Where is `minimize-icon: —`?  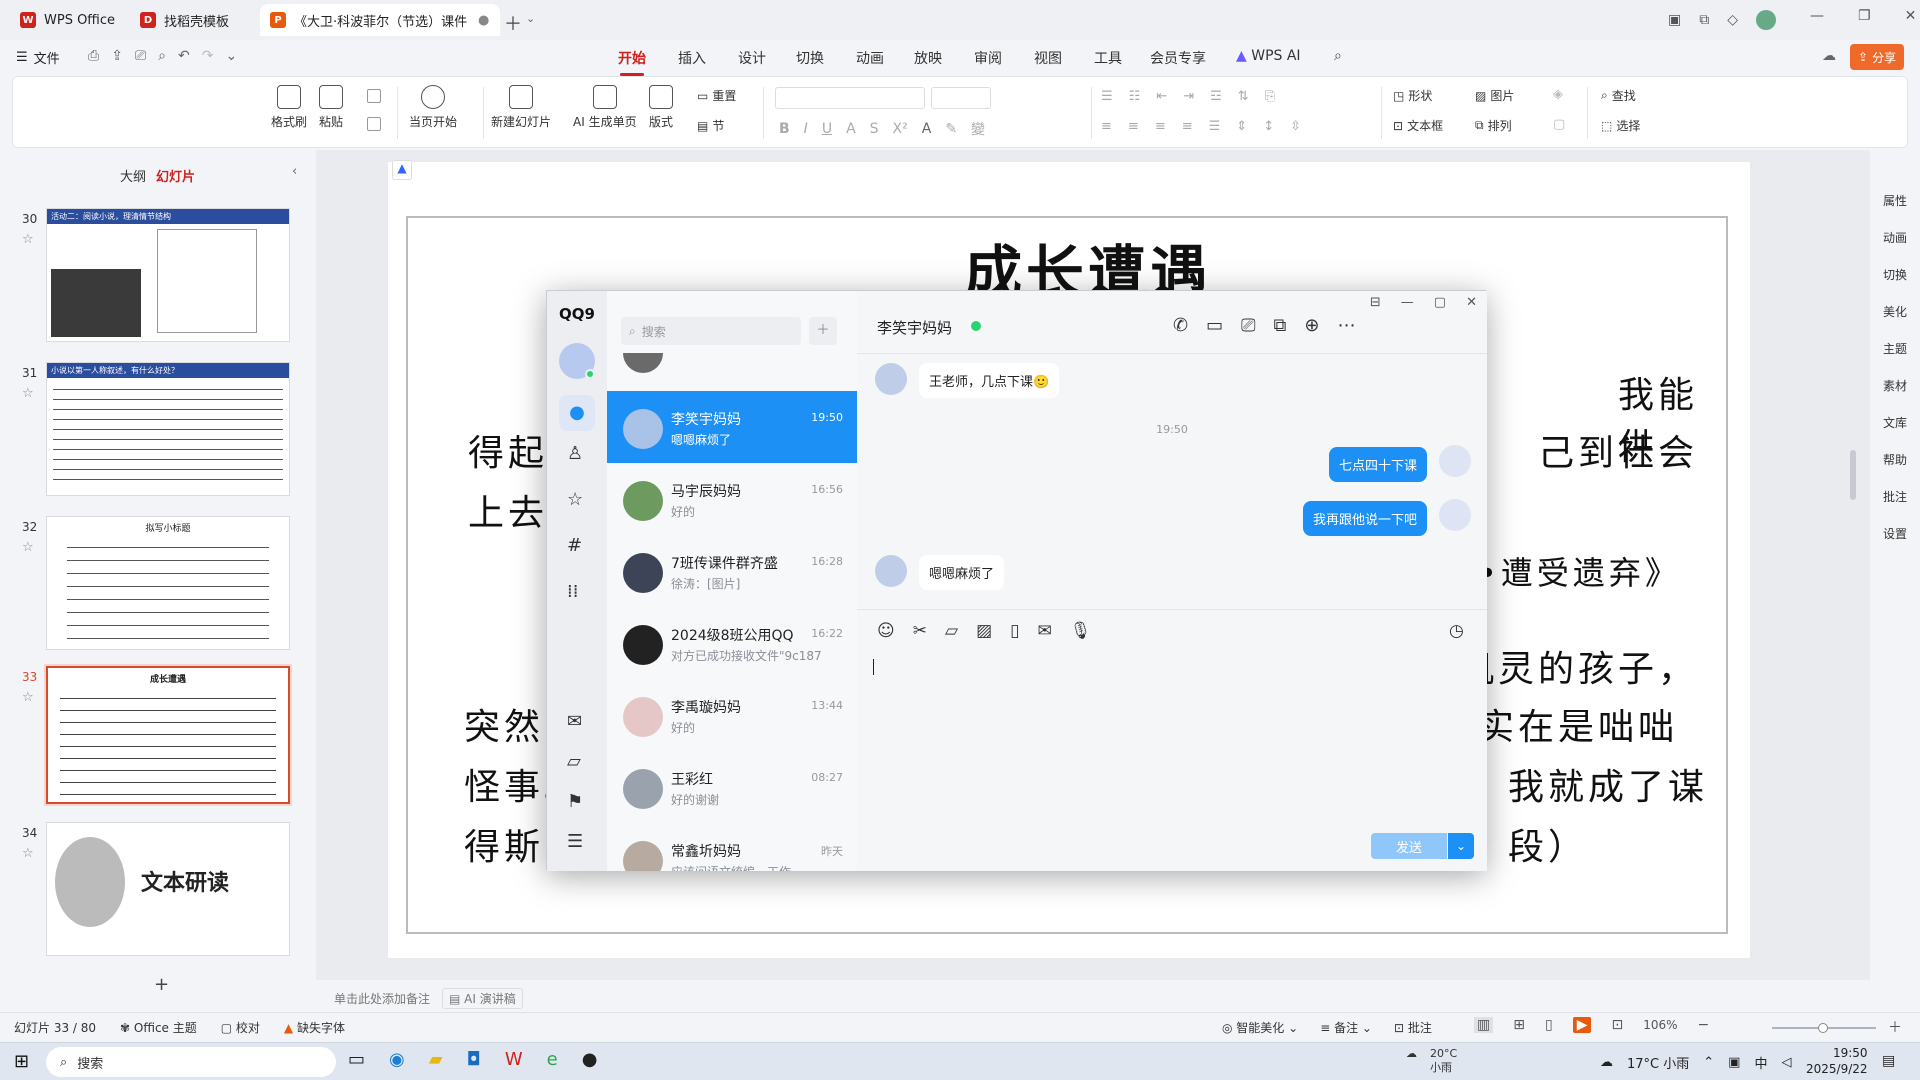 minimize-icon: — is located at coordinates (1407, 302).